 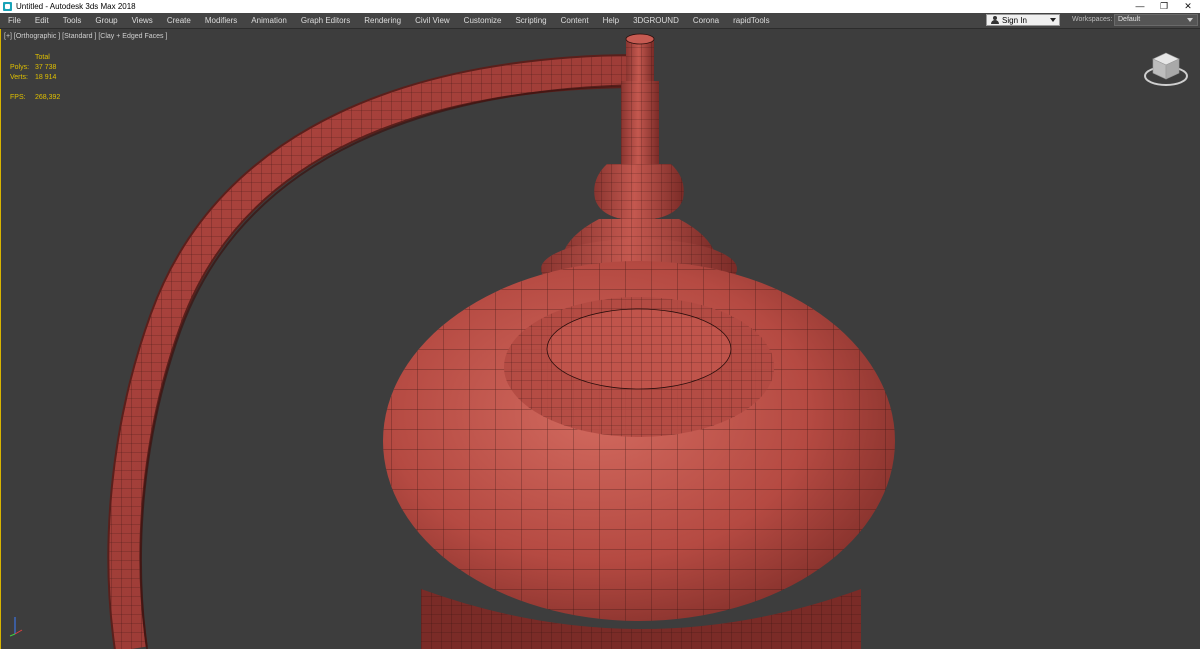 I want to click on menu-civil-view: Civil View, so click(x=432, y=20).